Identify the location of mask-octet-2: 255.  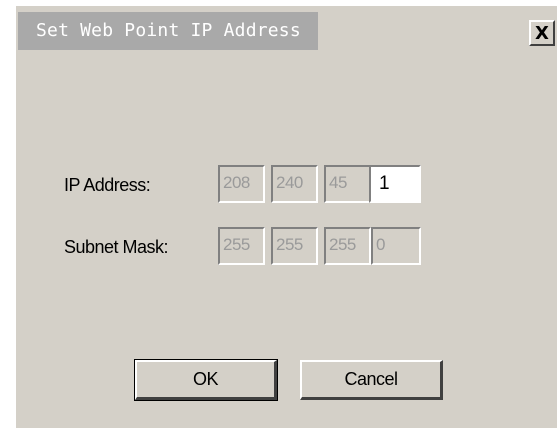
(294, 246).